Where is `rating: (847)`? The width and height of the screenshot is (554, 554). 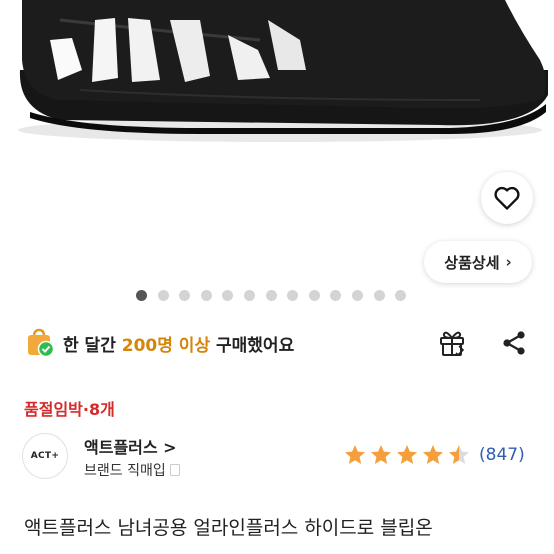
rating: (847) is located at coordinates (434, 455).